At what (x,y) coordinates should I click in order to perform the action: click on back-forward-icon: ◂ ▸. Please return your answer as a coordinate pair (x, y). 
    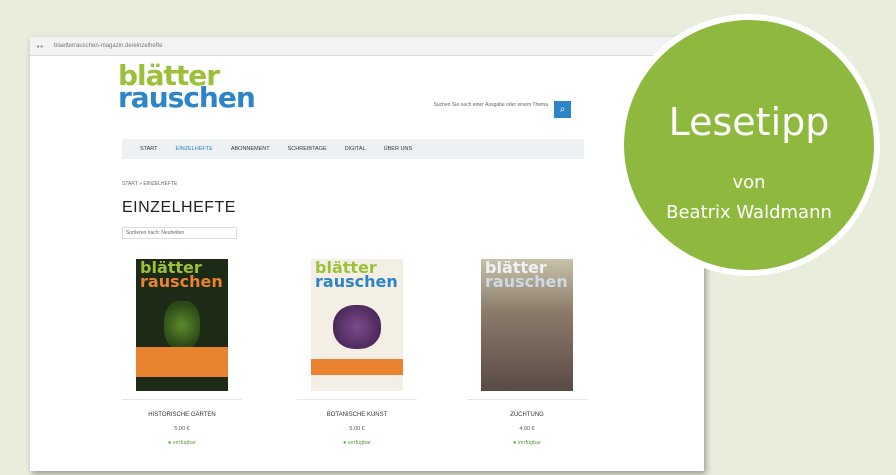
    Looking at the image, I should click on (45, 46).